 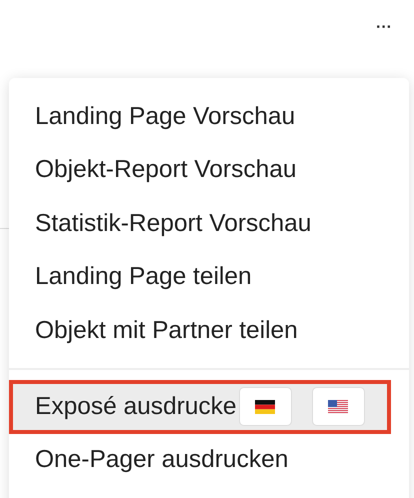 What do you see at coordinates (384, 28) in the screenshot?
I see `more-button: ···` at bounding box center [384, 28].